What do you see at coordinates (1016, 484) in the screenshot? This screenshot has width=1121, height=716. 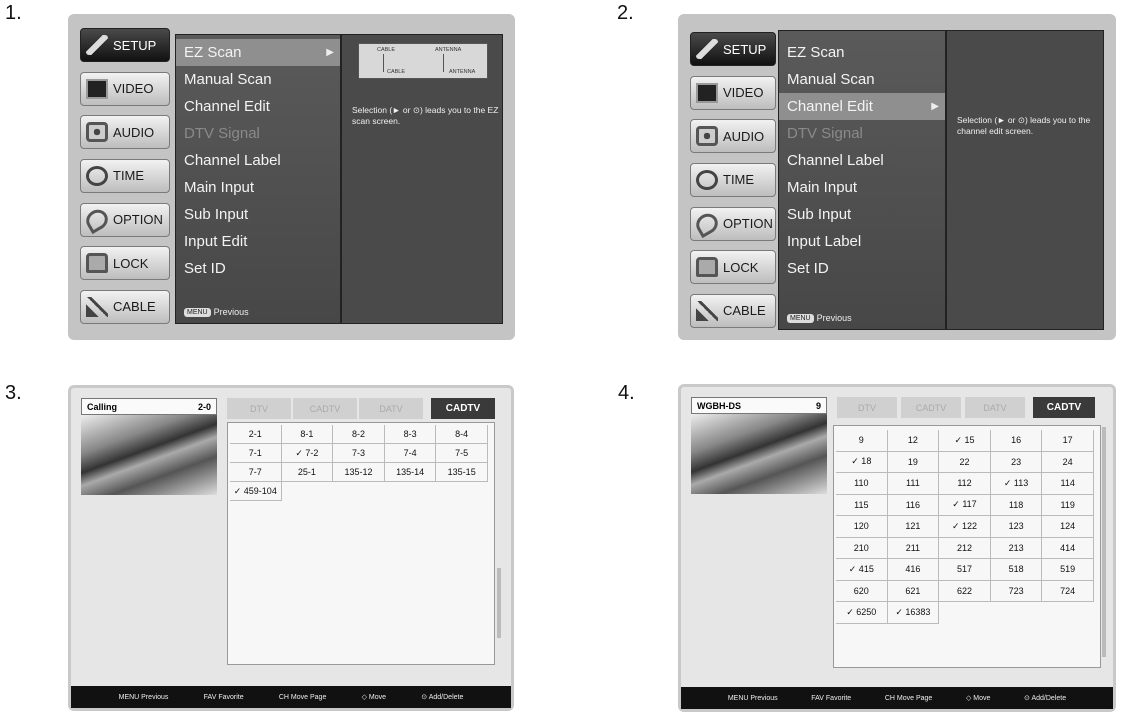 I see `channel-cell: ✓ 113` at bounding box center [1016, 484].